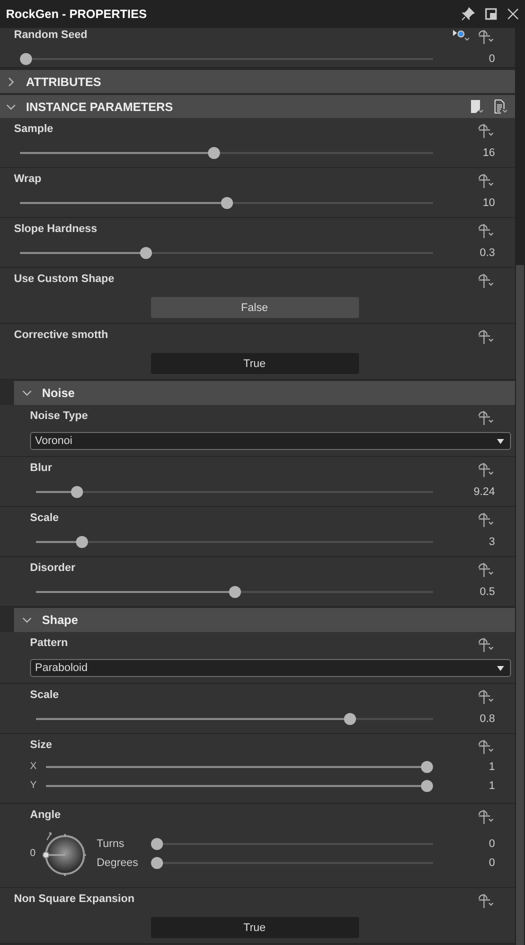 This screenshot has width=525, height=945. Describe the element at coordinates (61, 335) in the screenshot. I see `parameter-label: Corrective smotth` at that location.